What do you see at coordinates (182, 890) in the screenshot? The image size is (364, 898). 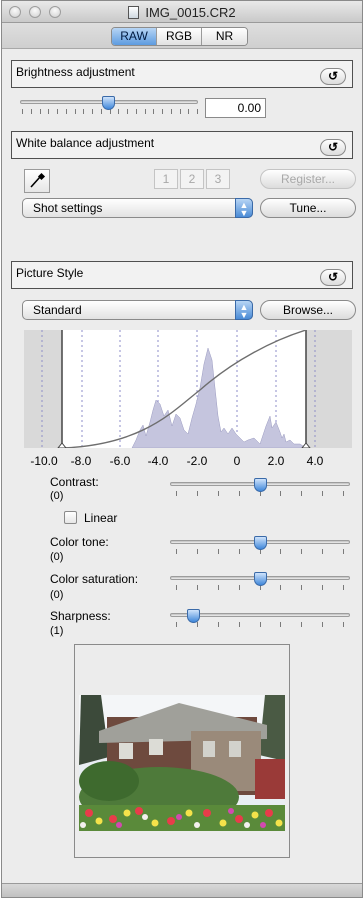 I see `bottom-bar` at bounding box center [182, 890].